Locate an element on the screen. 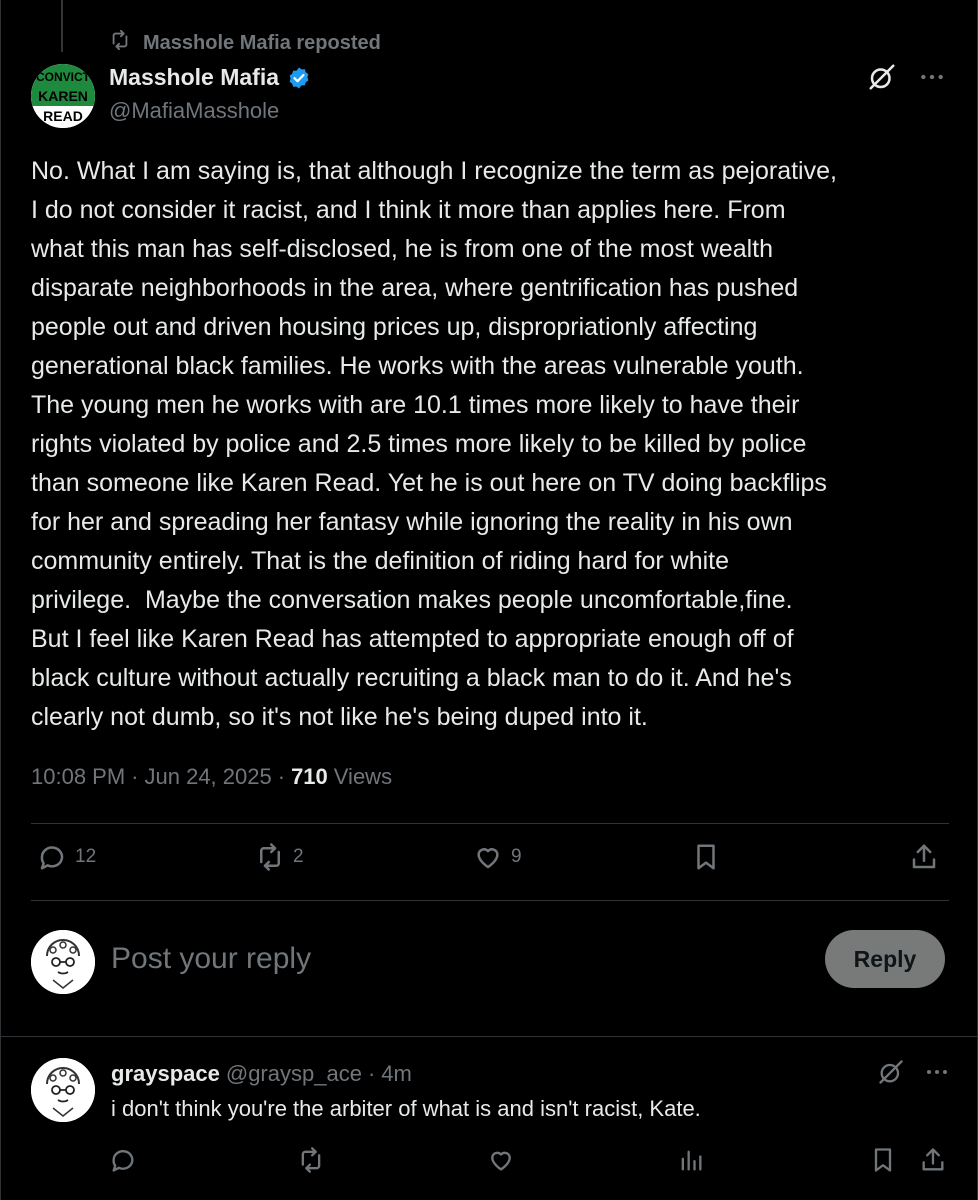  repost-action: 2 is located at coordinates (279, 857).